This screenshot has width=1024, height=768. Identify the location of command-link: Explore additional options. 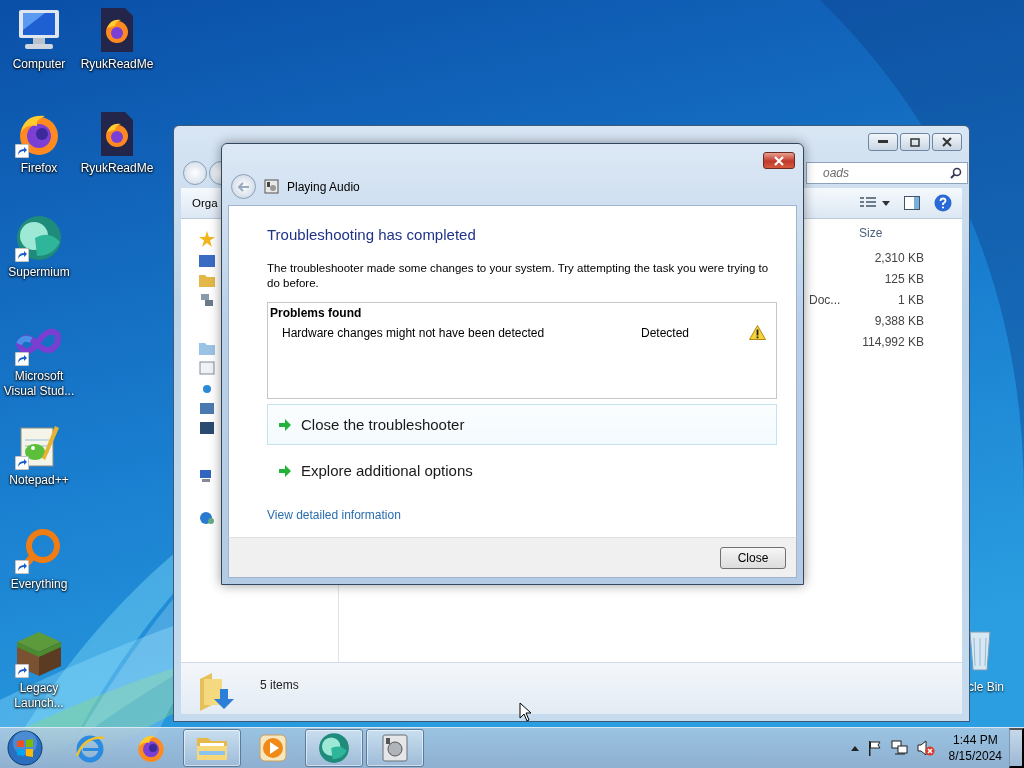
(522, 470).